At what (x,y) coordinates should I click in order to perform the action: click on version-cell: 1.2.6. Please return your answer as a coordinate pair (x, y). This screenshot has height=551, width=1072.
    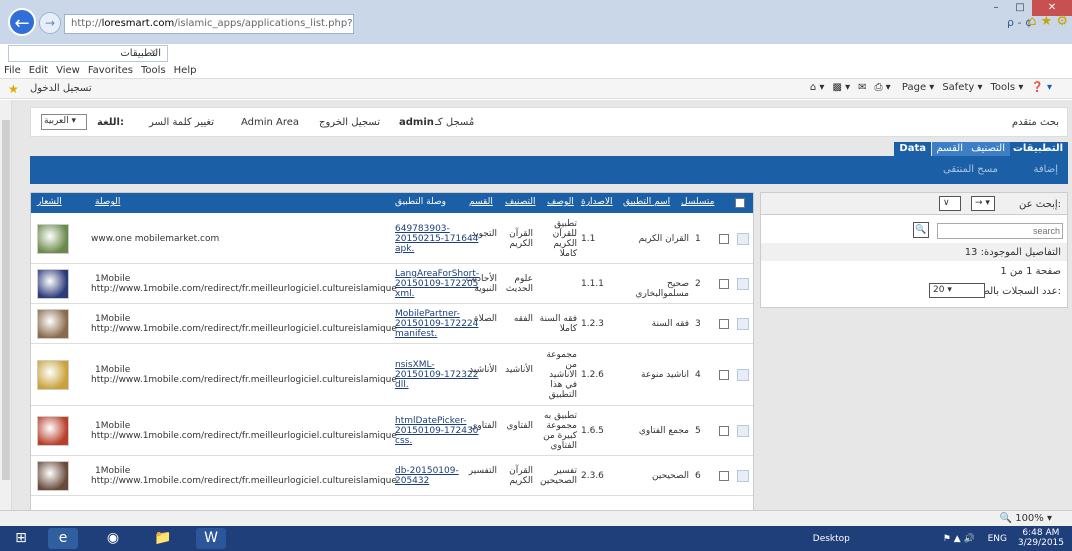
    Looking at the image, I should click on (592, 375).